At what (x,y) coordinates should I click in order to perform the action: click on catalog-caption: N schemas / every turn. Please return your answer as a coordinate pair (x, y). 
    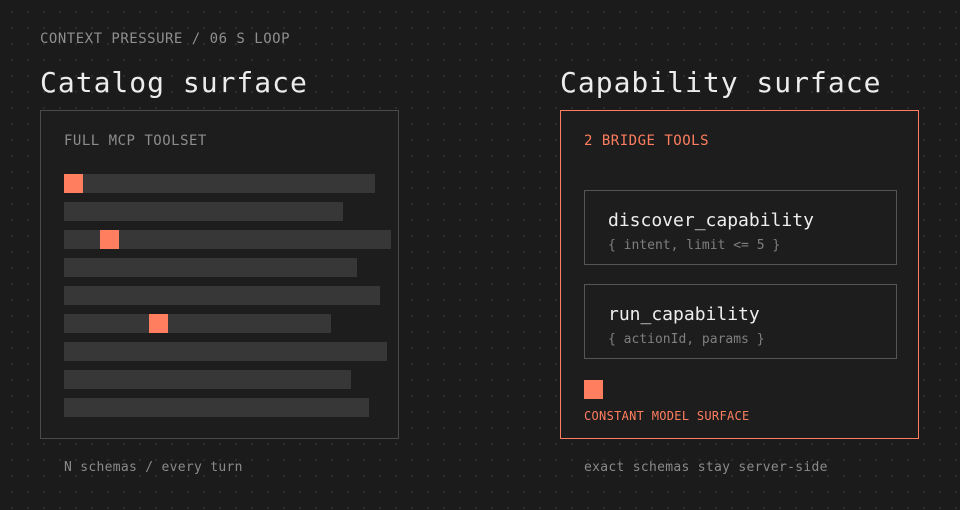
    Looking at the image, I should click on (153, 467).